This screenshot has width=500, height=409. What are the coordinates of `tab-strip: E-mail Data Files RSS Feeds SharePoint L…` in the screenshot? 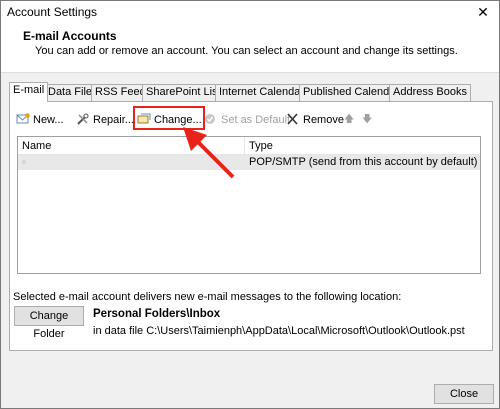 It's located at (251, 92).